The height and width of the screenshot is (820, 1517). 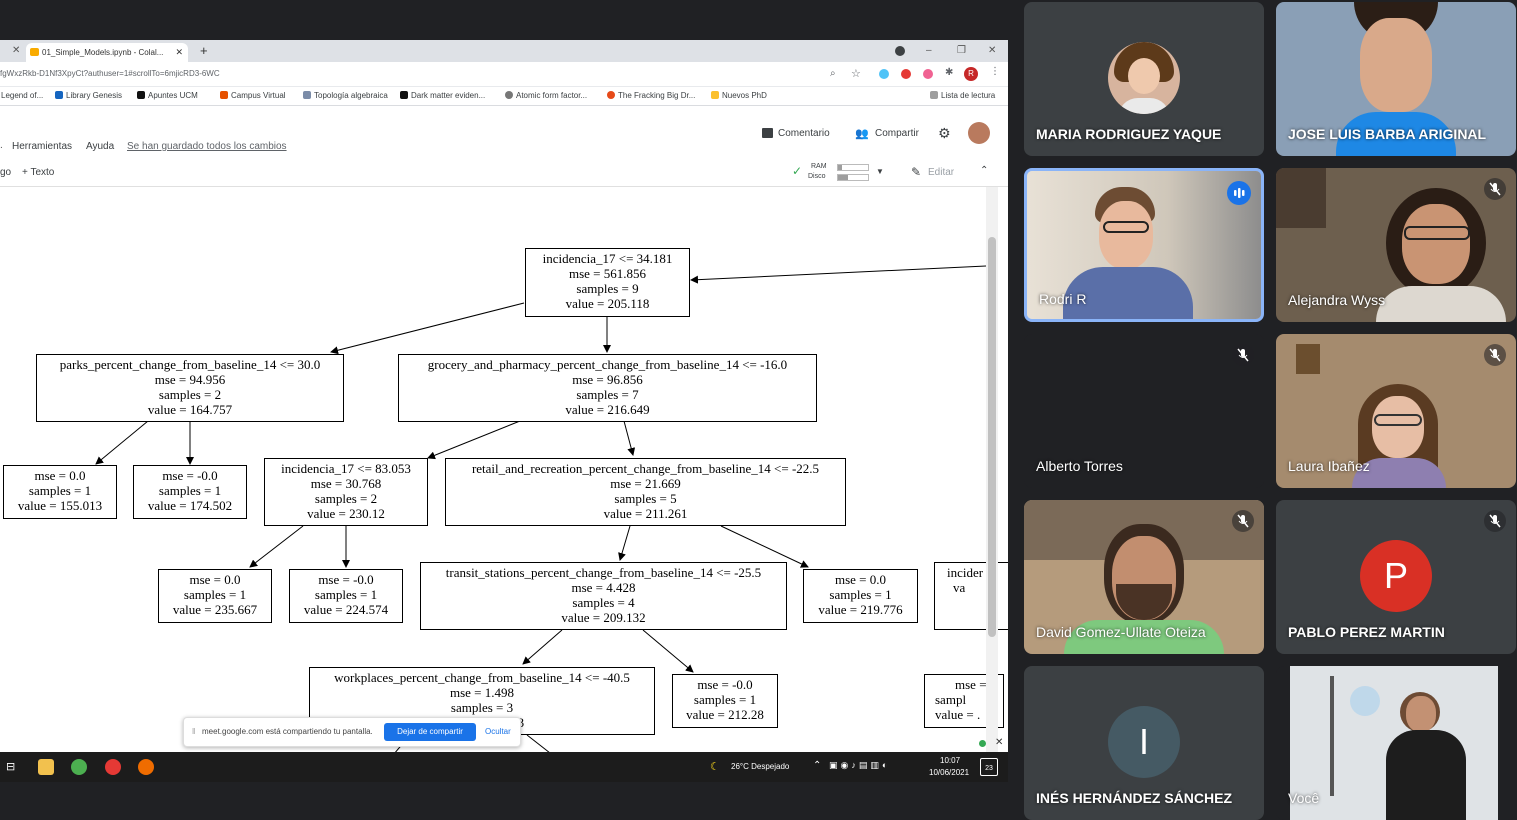 What do you see at coordinates (949, 772) in the screenshot?
I see `clock-date: 10/06/2021` at bounding box center [949, 772].